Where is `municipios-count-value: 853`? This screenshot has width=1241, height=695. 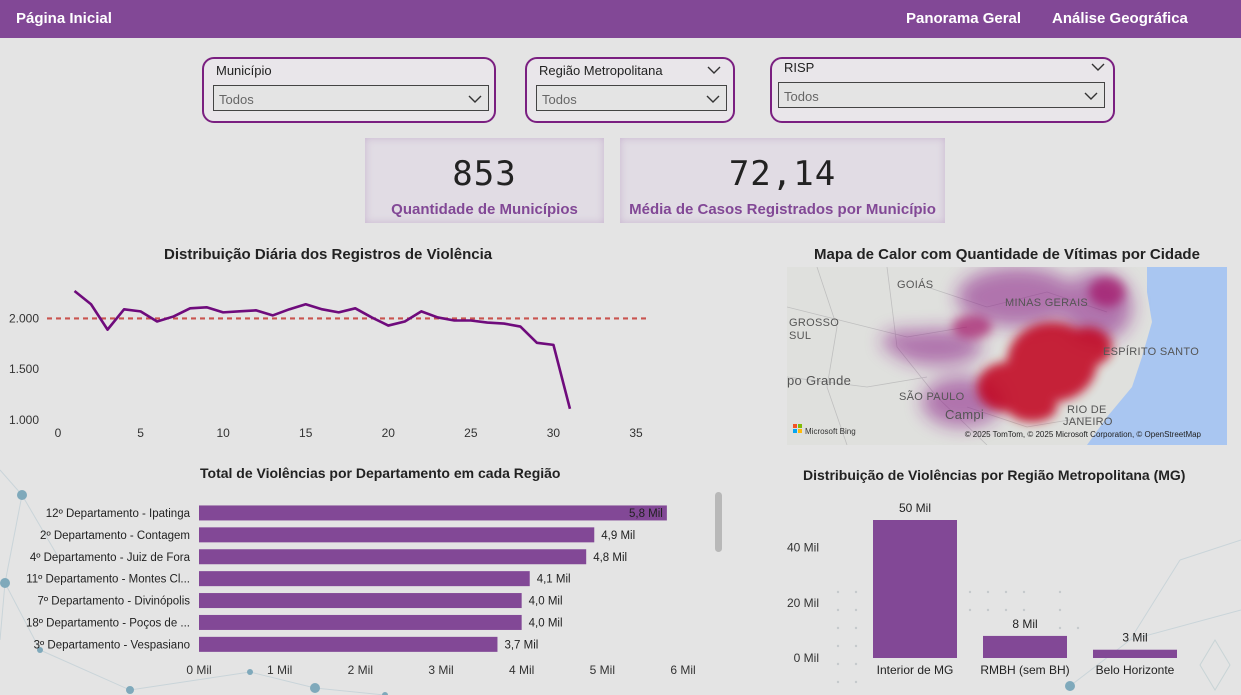
municipios-count-value: 853 is located at coordinates (484, 174).